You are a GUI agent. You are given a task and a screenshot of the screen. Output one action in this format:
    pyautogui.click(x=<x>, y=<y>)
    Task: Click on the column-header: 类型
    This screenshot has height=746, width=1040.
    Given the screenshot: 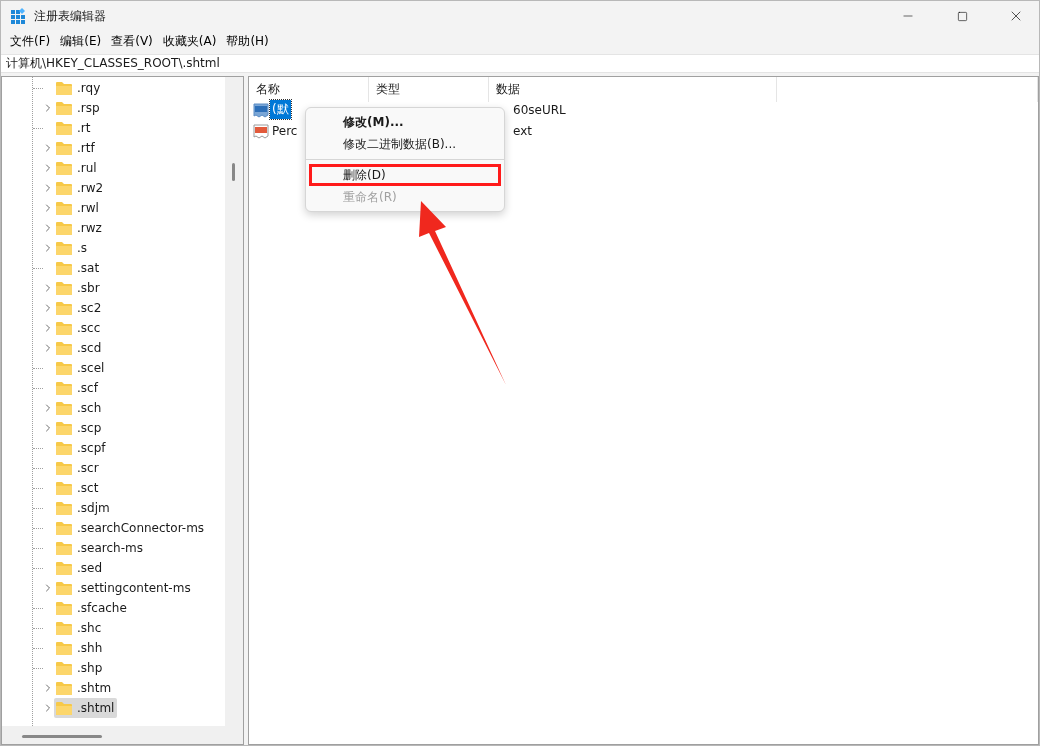 What is the action you would take?
    pyautogui.click(x=429, y=89)
    